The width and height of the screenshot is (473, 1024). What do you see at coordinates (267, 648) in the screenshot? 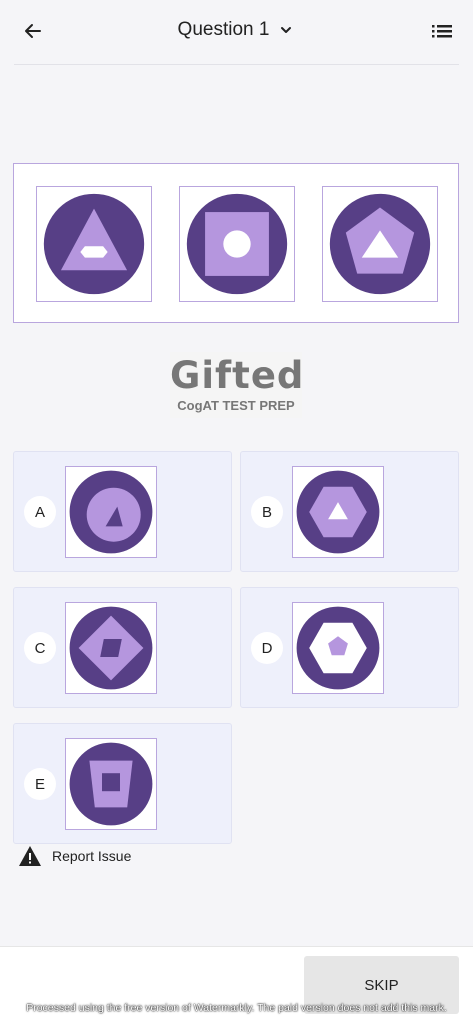
I see `option-label: D` at bounding box center [267, 648].